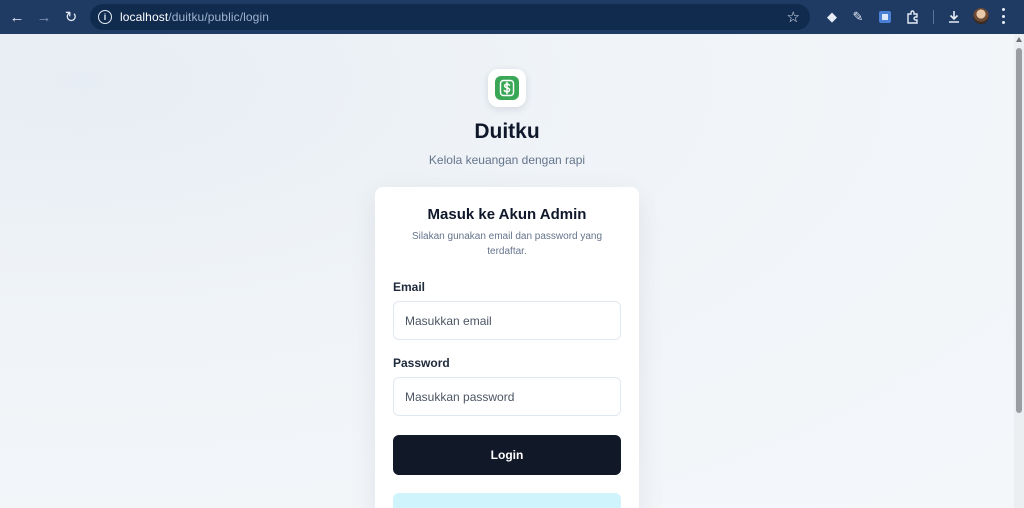  Describe the element at coordinates (105, 17) in the screenshot. I see `site-info-icon: i` at that location.